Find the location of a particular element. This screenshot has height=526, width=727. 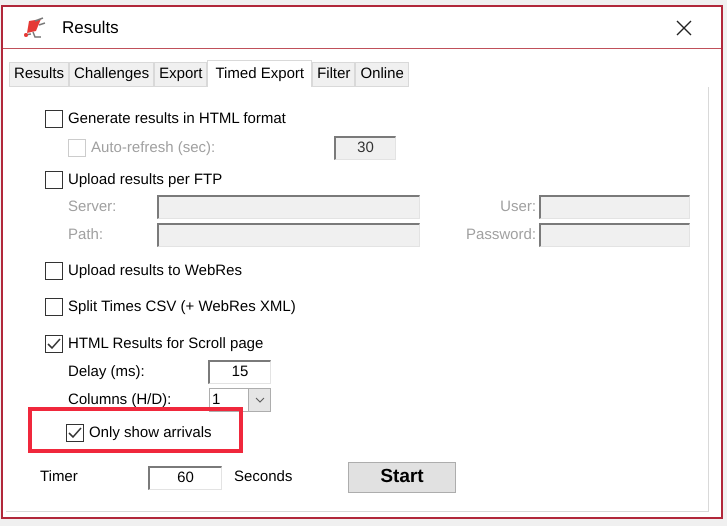

tab: Filter is located at coordinates (334, 74).